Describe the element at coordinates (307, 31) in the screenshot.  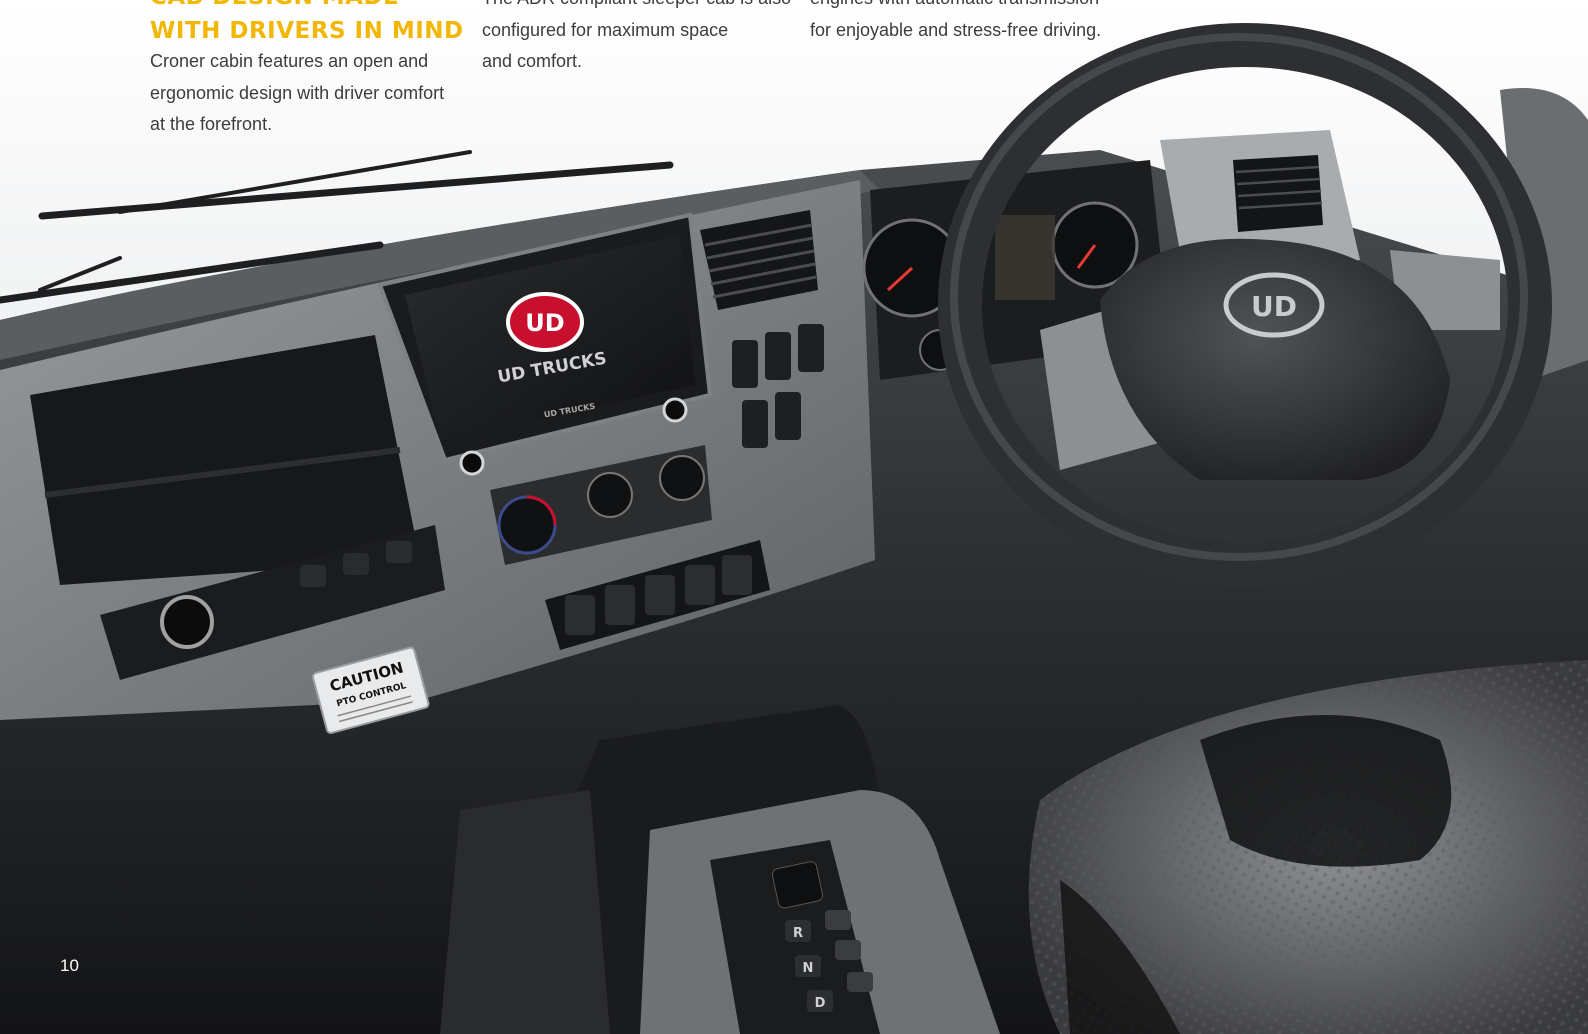
I see `heading-line-2: WITH DRIVERS IN MIND` at that location.